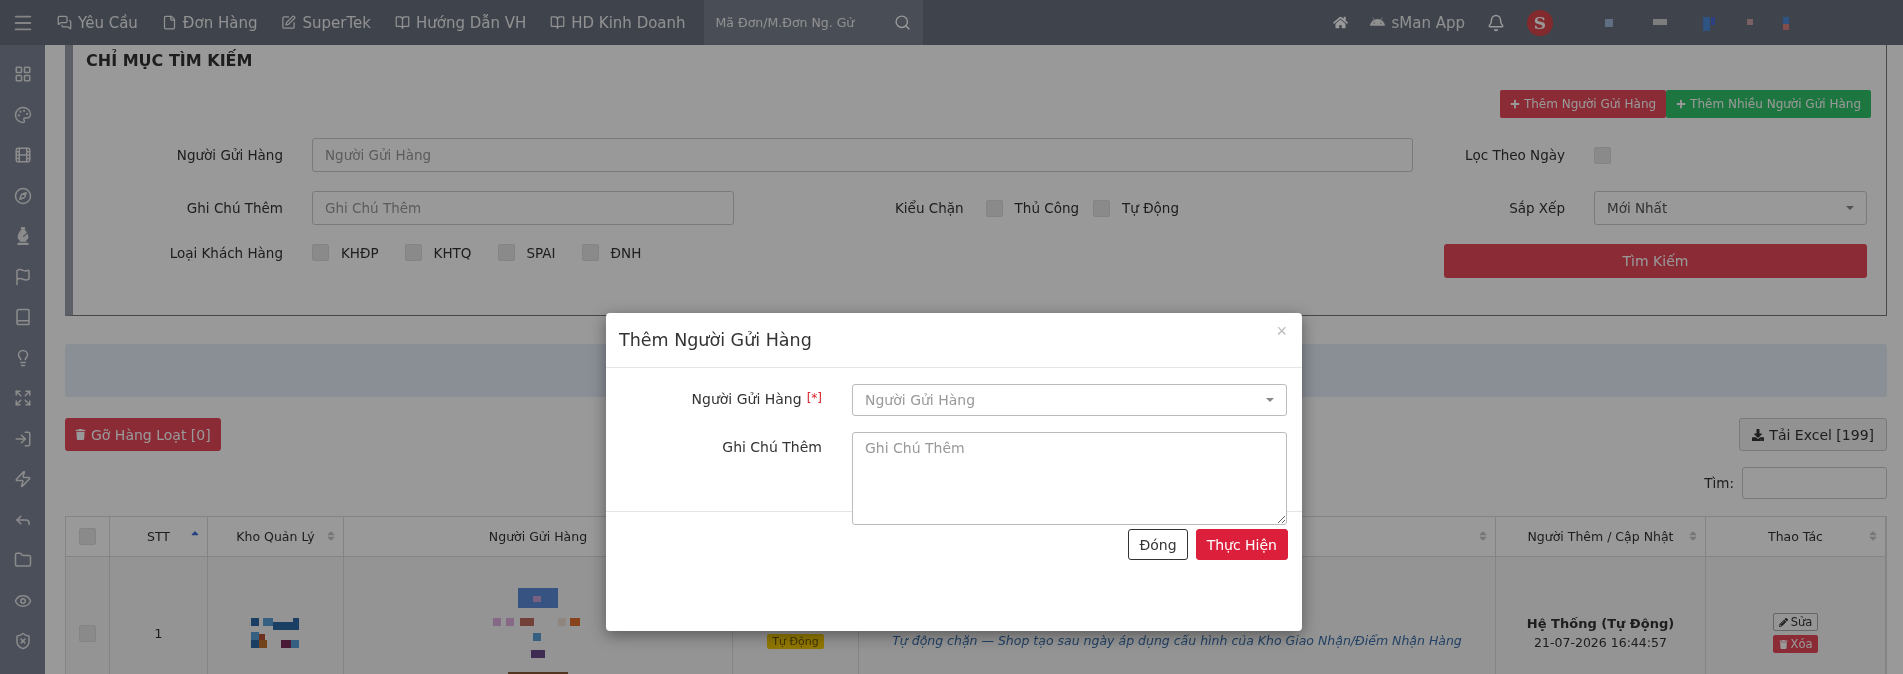  I want to click on download-icon, so click(1758, 434).